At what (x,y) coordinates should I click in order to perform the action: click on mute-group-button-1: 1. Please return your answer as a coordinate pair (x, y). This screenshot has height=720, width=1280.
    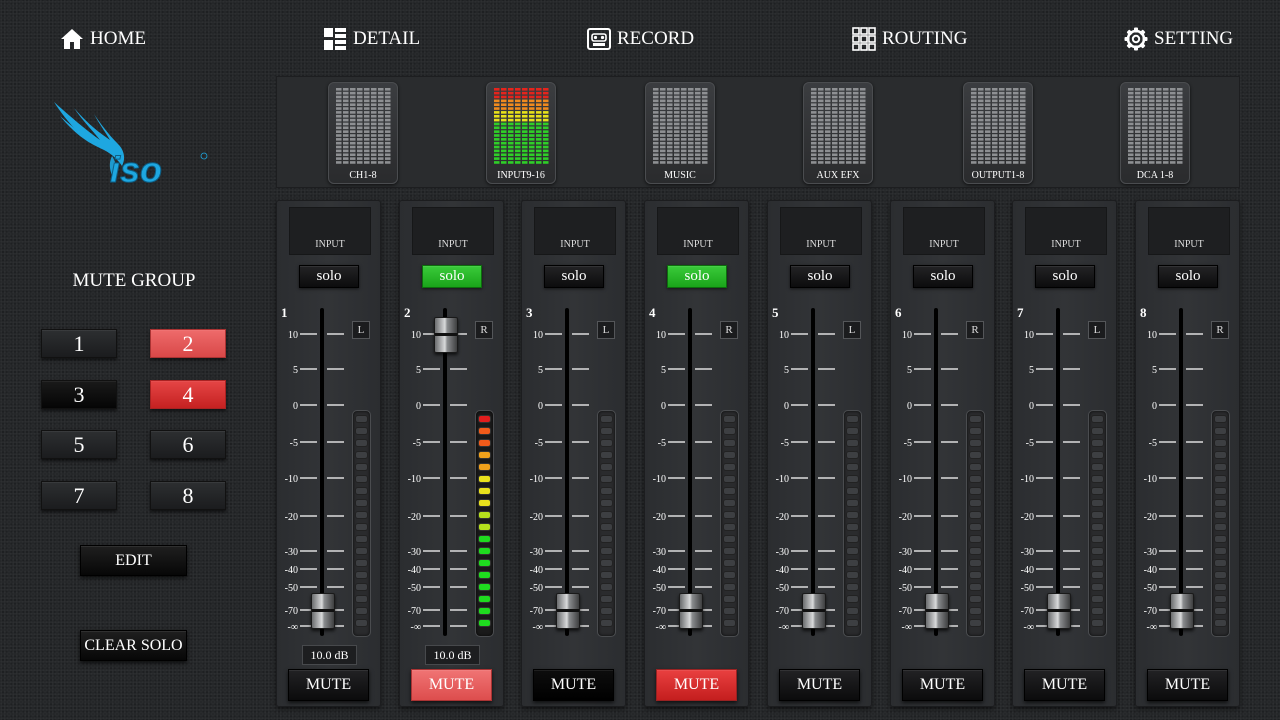
    Looking at the image, I should click on (79, 343).